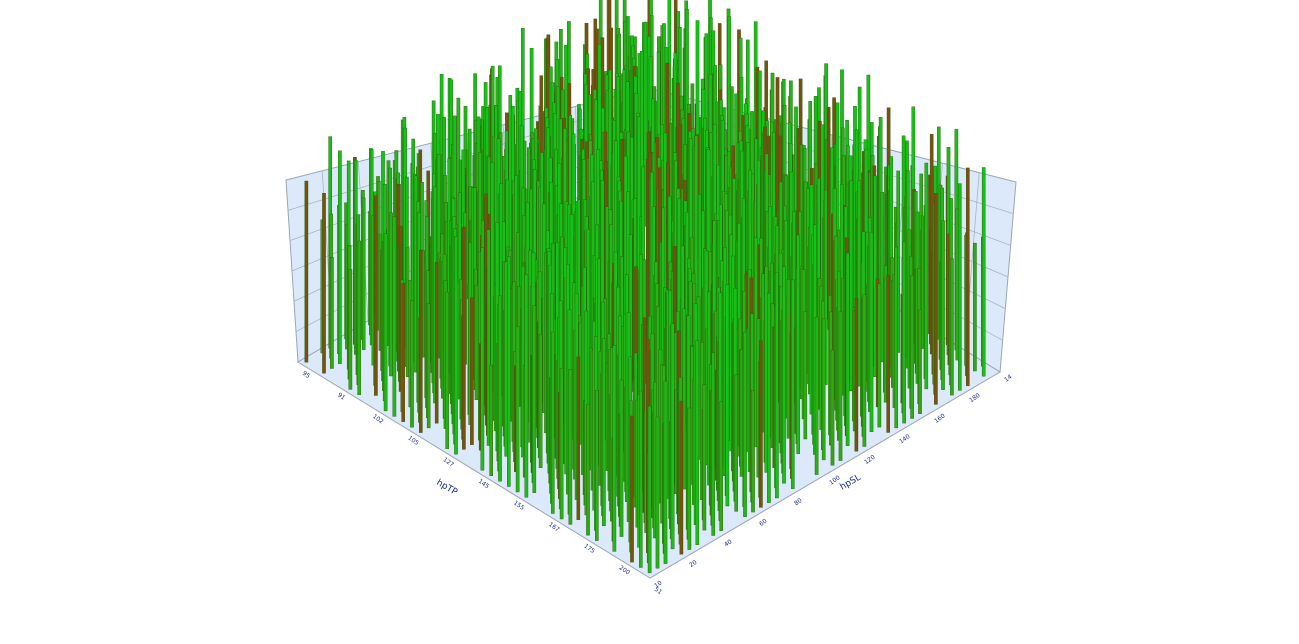 The image size is (1299, 644). I want to click on x-tick-label: 95, so click(306, 375).